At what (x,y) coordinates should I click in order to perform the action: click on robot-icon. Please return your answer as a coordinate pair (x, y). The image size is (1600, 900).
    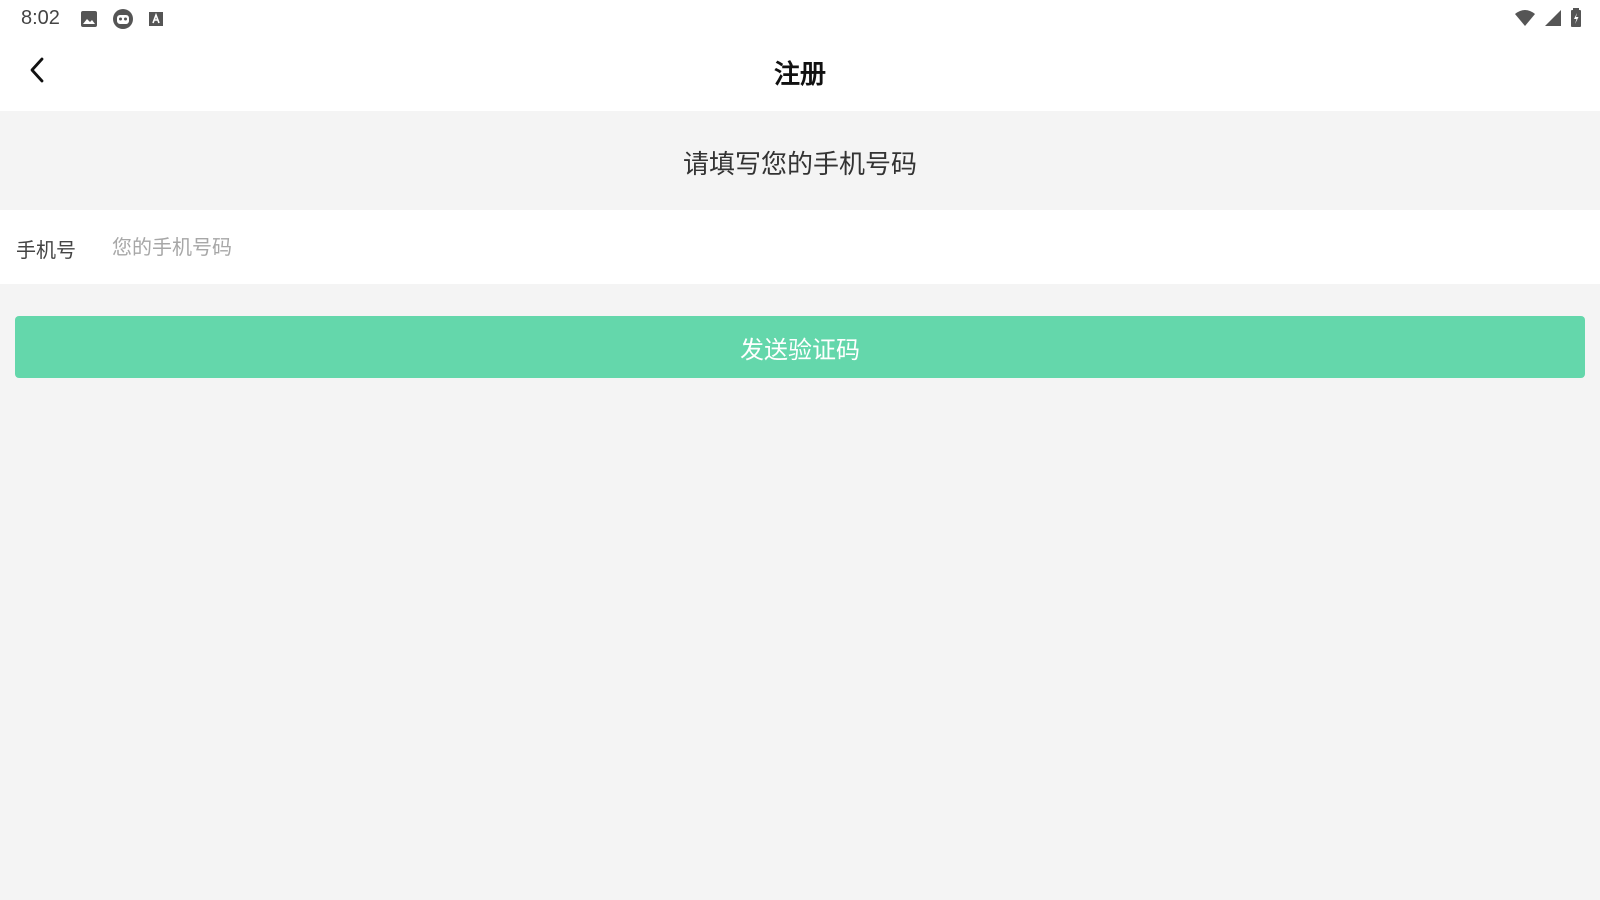
    Looking at the image, I should click on (123, 21).